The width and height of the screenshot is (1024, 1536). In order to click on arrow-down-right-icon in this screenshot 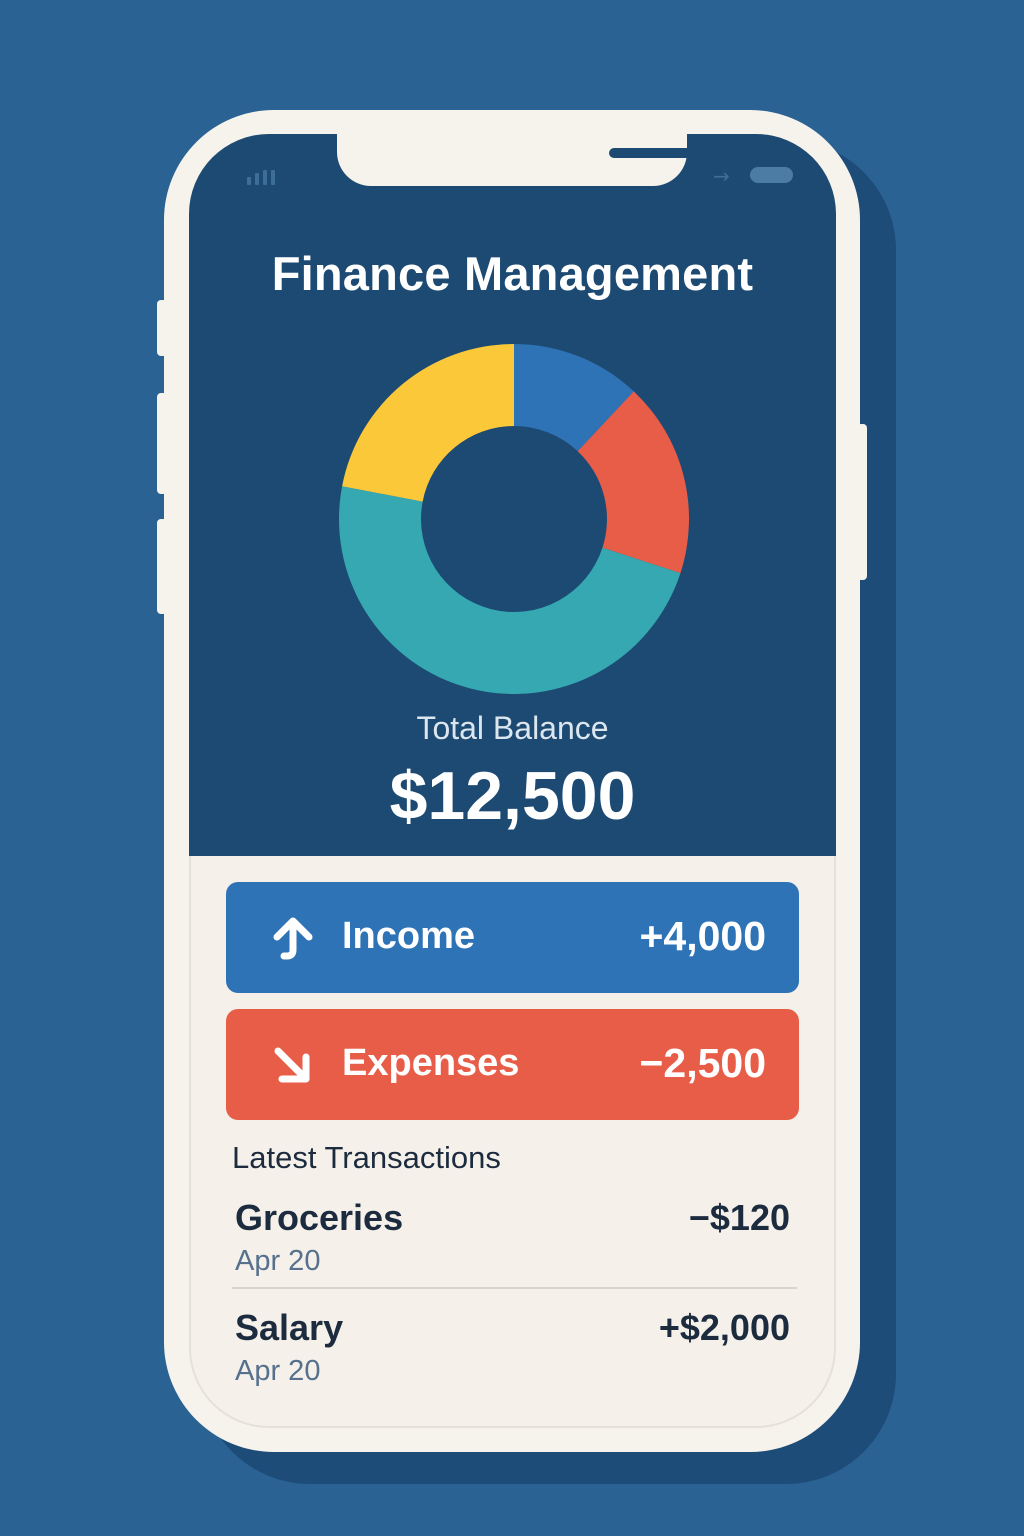, I will do `click(292, 1065)`.